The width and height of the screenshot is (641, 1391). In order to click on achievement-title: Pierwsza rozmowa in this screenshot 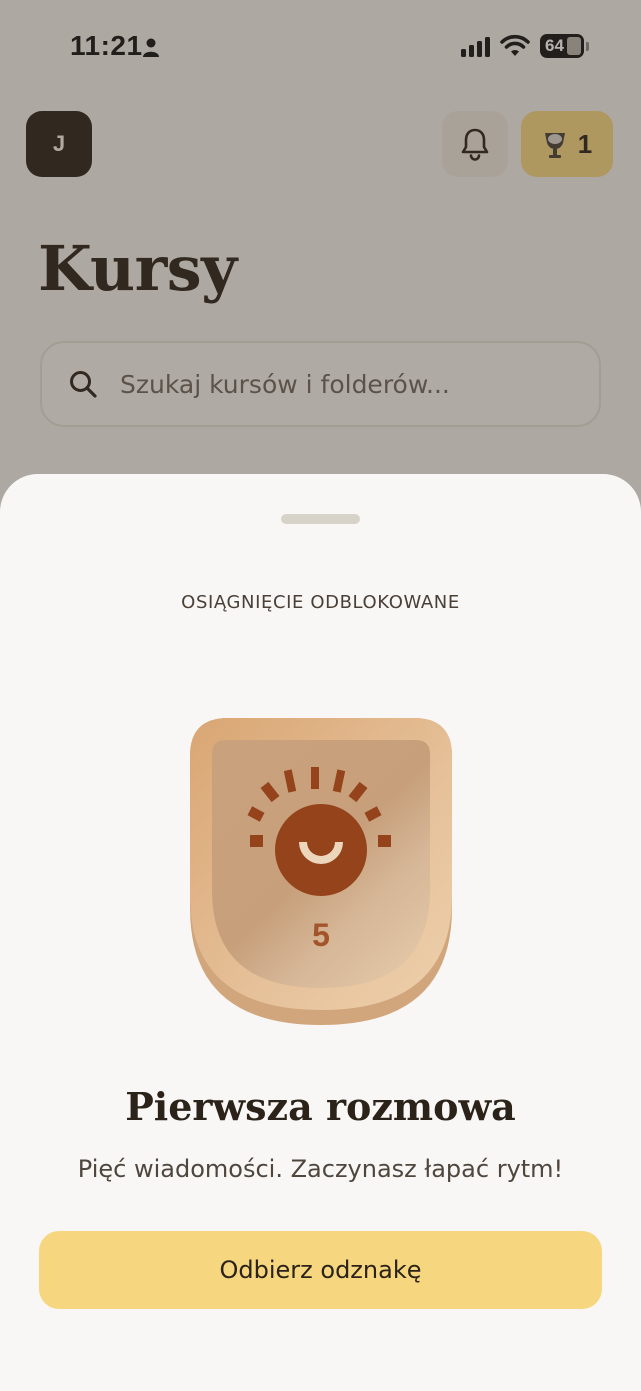, I will do `click(320, 1106)`.